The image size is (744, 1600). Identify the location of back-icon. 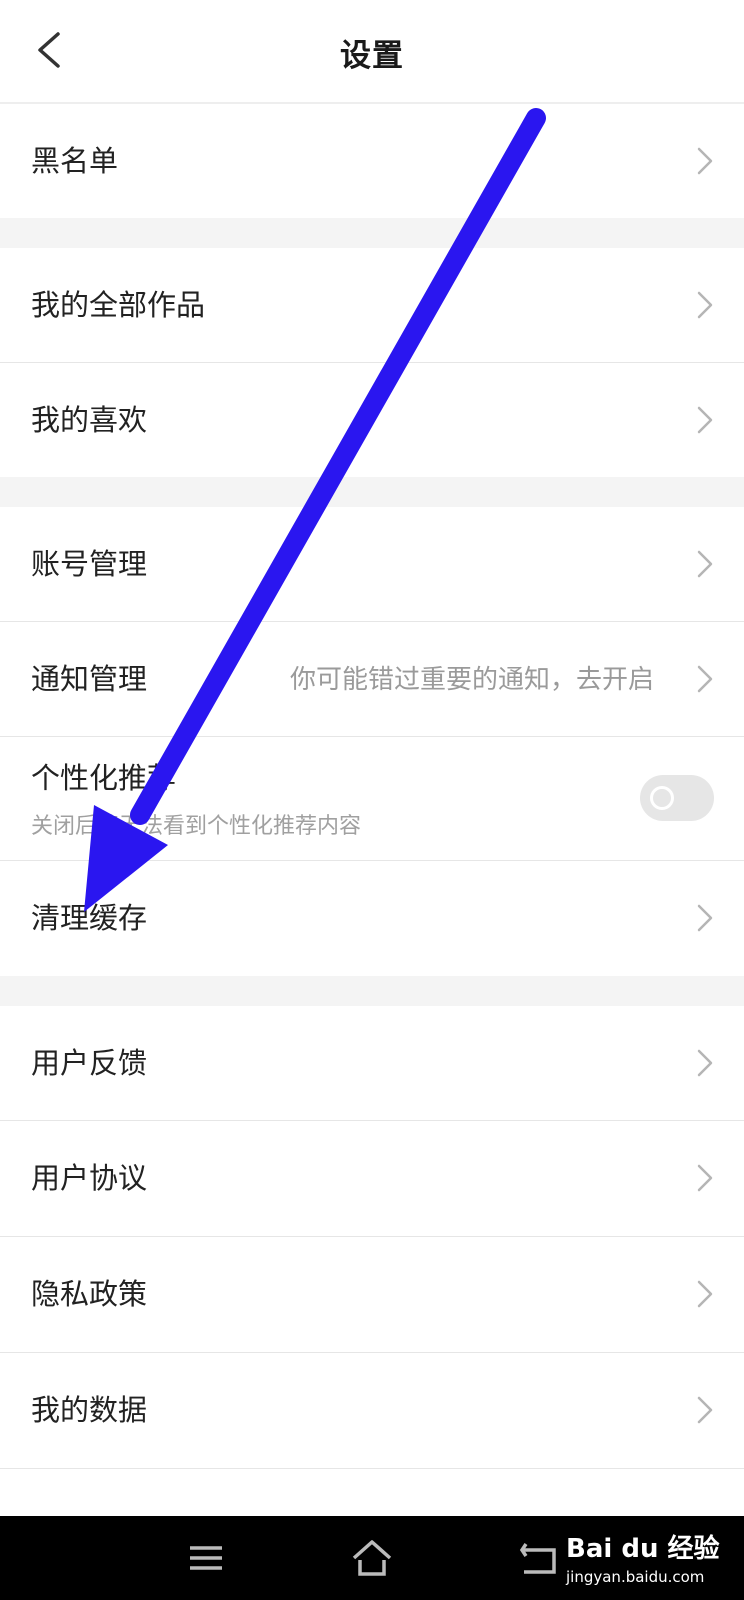
(537, 1558).